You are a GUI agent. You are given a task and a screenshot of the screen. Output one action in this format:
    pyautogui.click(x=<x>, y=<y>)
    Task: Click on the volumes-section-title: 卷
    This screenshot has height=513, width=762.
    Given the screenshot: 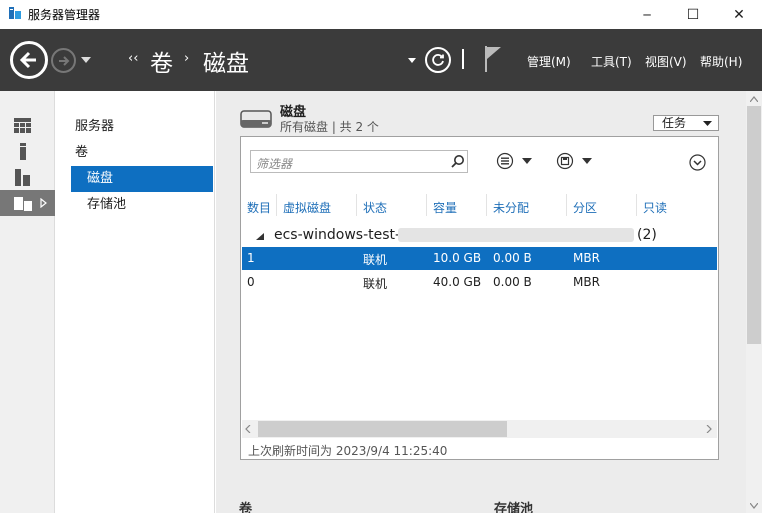 What is the action you would take?
    pyautogui.click(x=246, y=507)
    